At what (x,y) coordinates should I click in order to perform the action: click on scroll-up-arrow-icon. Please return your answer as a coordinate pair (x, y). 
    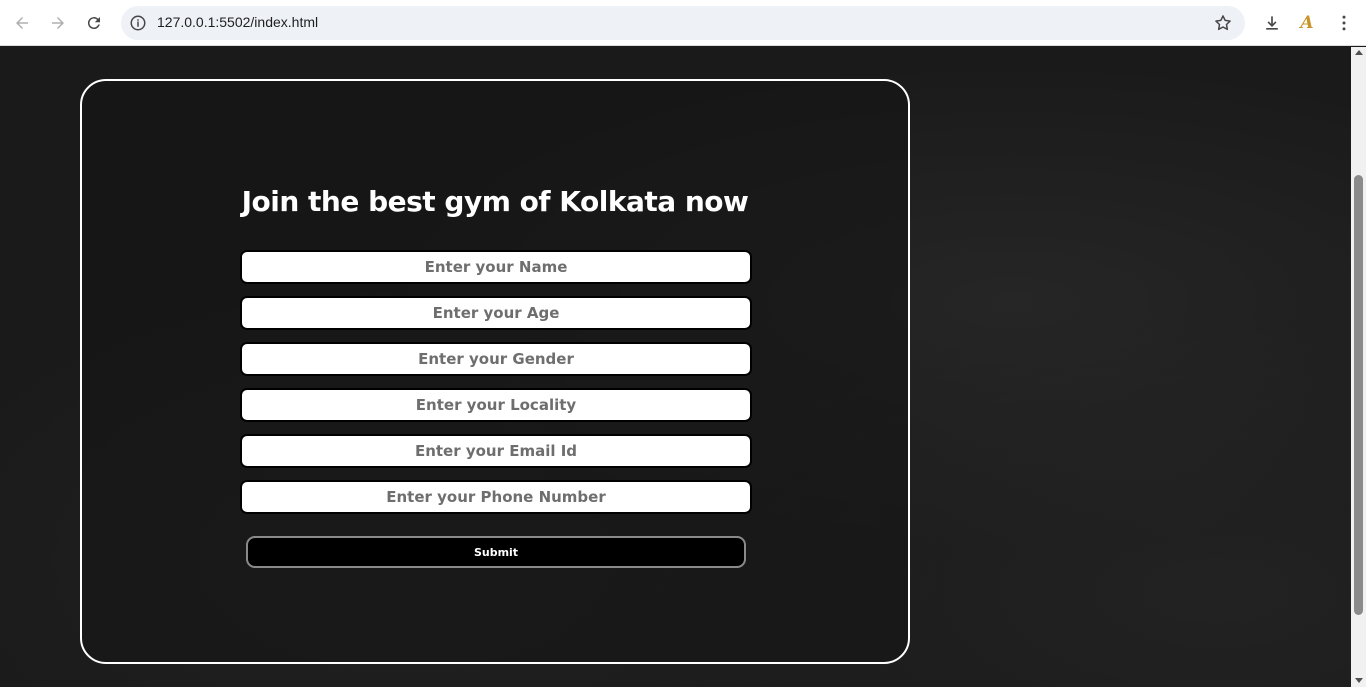
    Looking at the image, I should click on (1359, 52).